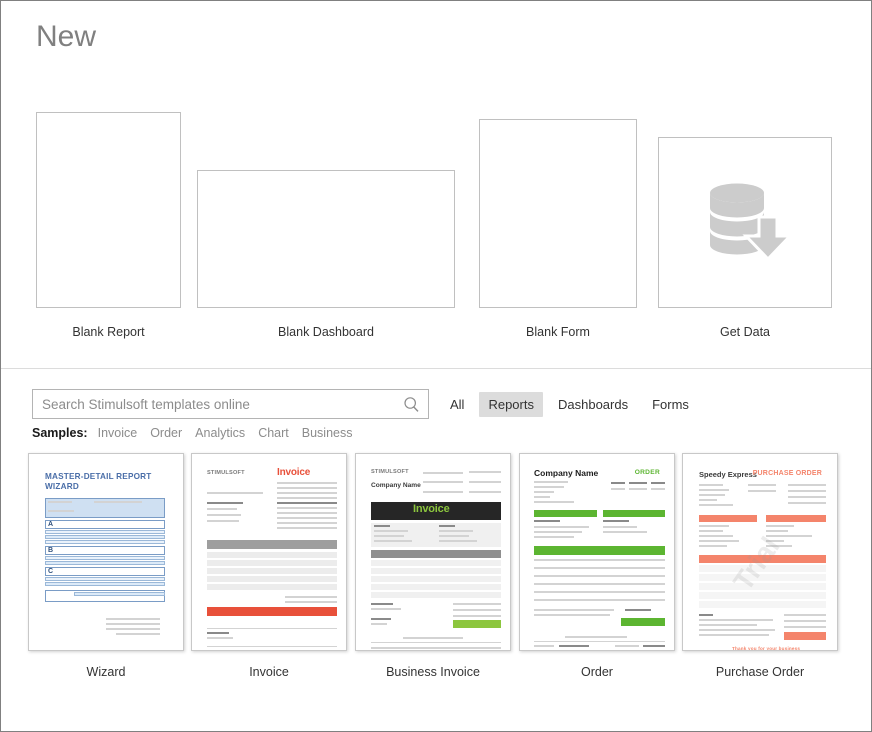 This screenshot has height=732, width=872. I want to click on business-invoice-company: Company Name, so click(396, 485).